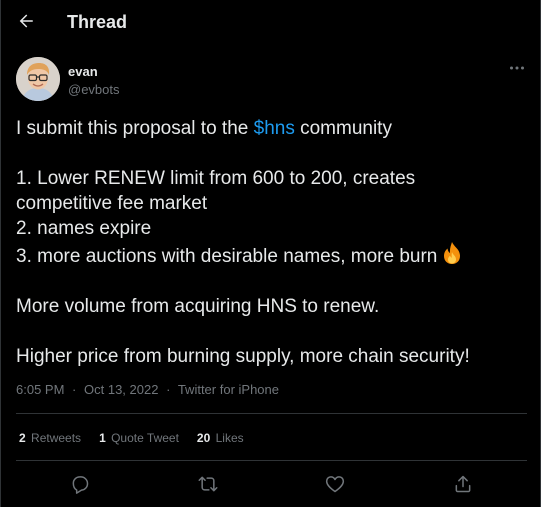 This screenshot has height=507, width=541. What do you see at coordinates (228, 389) in the screenshot?
I see `tweet-source: Twitter for iPhone` at bounding box center [228, 389].